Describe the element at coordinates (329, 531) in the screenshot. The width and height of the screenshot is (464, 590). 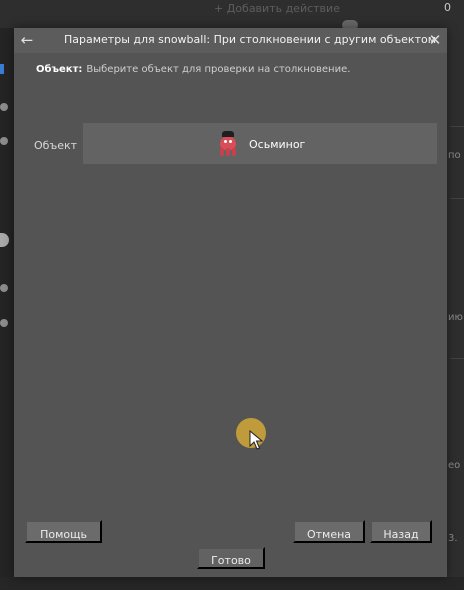
I see `cancel-button: Отмена` at that location.